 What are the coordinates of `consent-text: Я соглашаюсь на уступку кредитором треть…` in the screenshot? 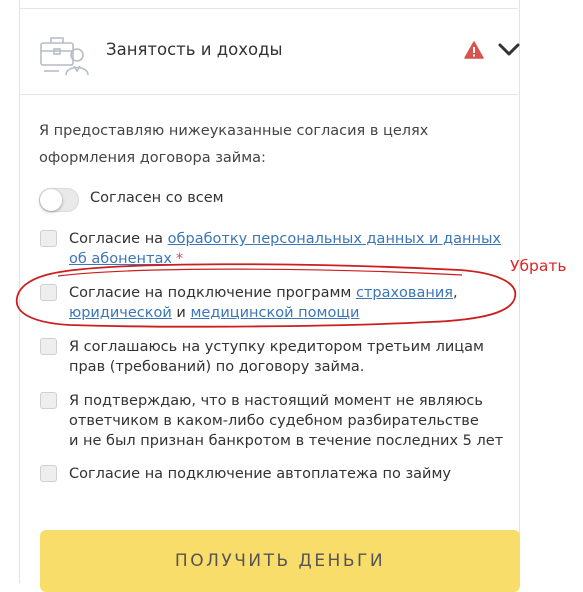 It's located at (276, 357).